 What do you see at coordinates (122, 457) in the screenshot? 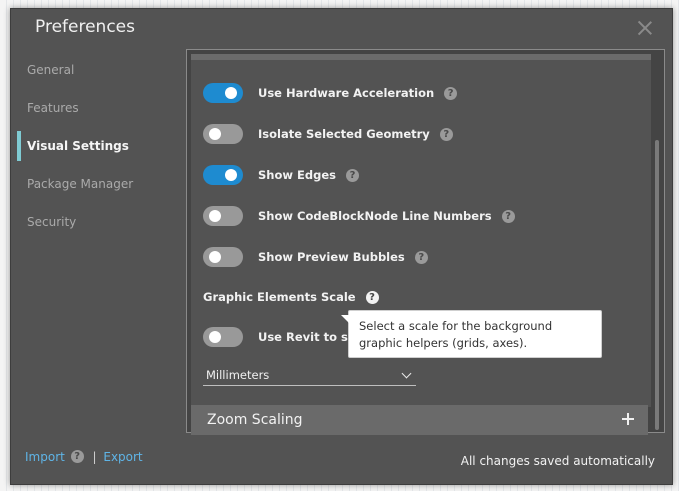
I see `export-link: Export` at bounding box center [122, 457].